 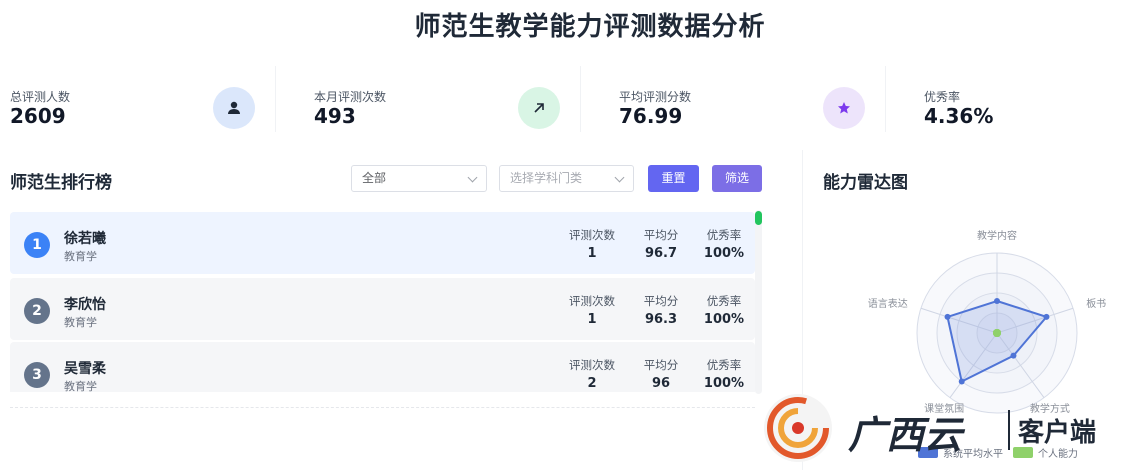 What do you see at coordinates (661, 319) in the screenshot?
I see `metric-value: 96.3` at bounding box center [661, 319].